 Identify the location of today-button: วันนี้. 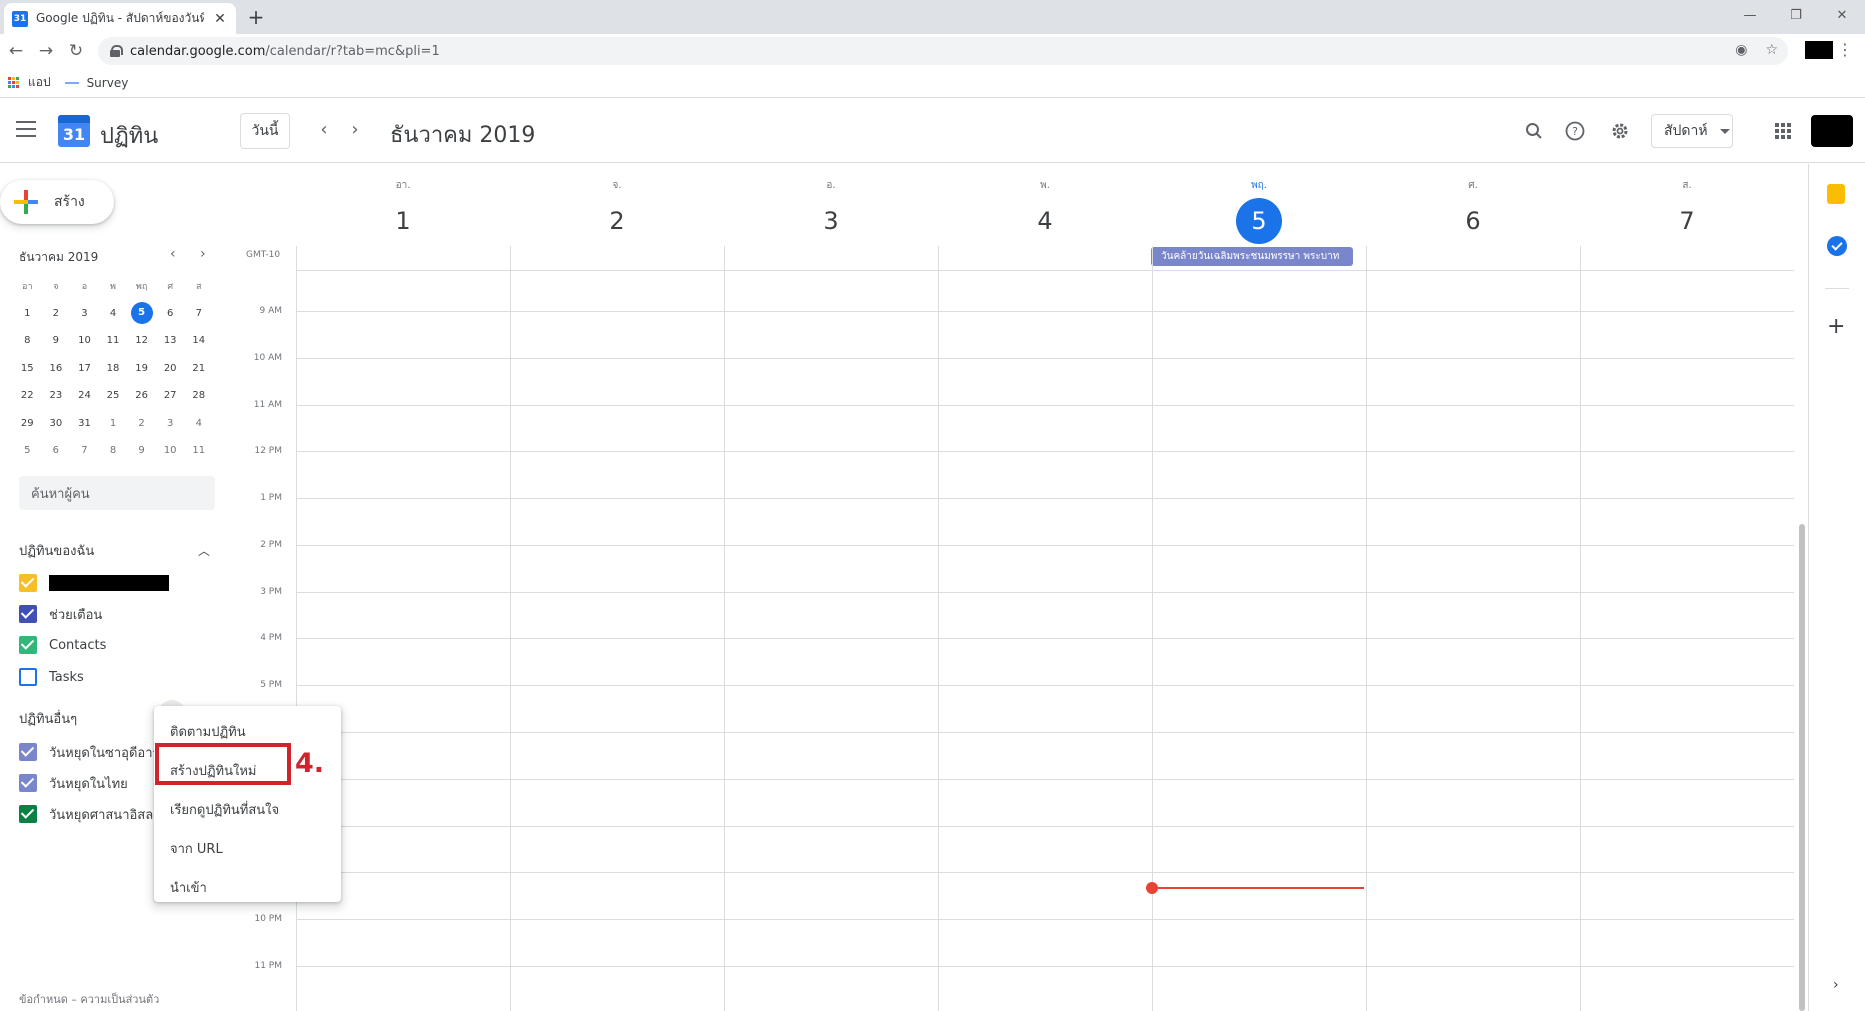
(265, 131).